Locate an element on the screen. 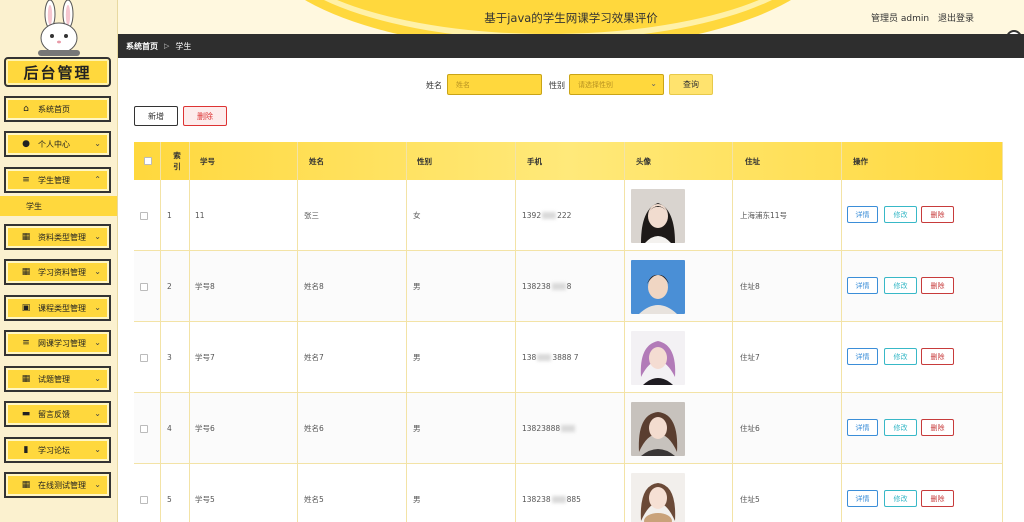  cell-index: 2 is located at coordinates (169, 286).